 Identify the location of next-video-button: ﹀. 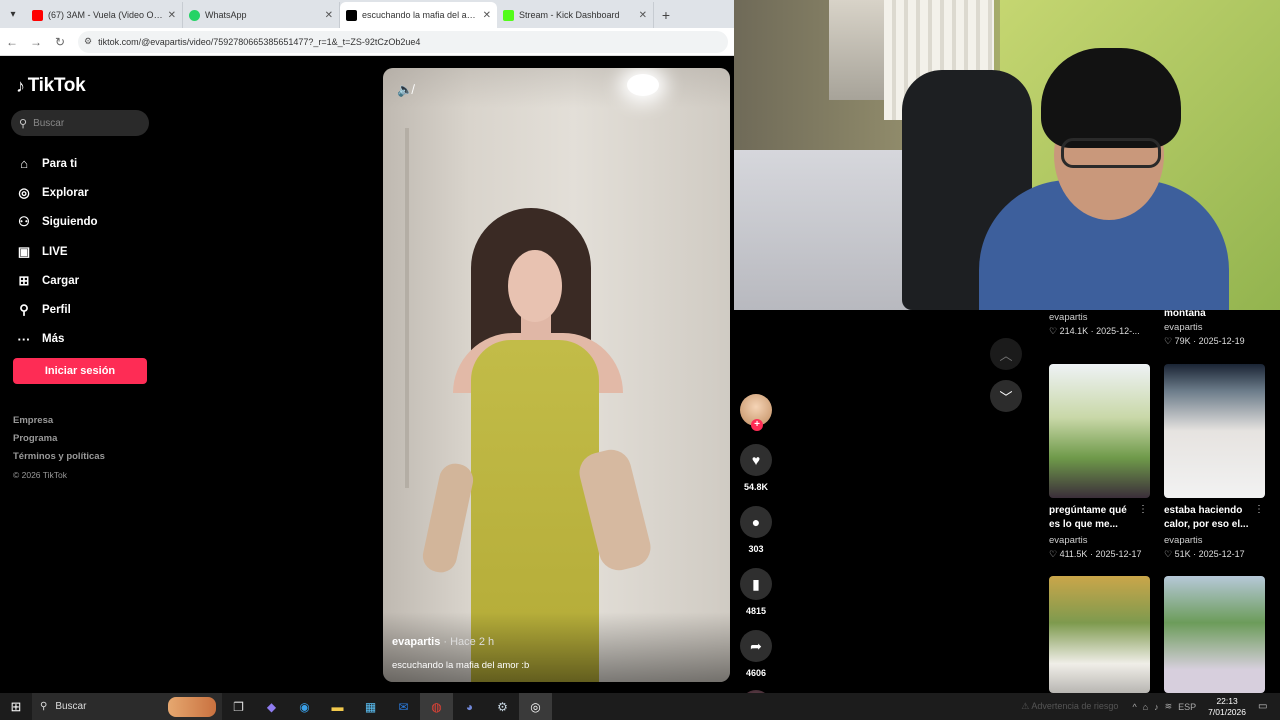
(1006, 396).